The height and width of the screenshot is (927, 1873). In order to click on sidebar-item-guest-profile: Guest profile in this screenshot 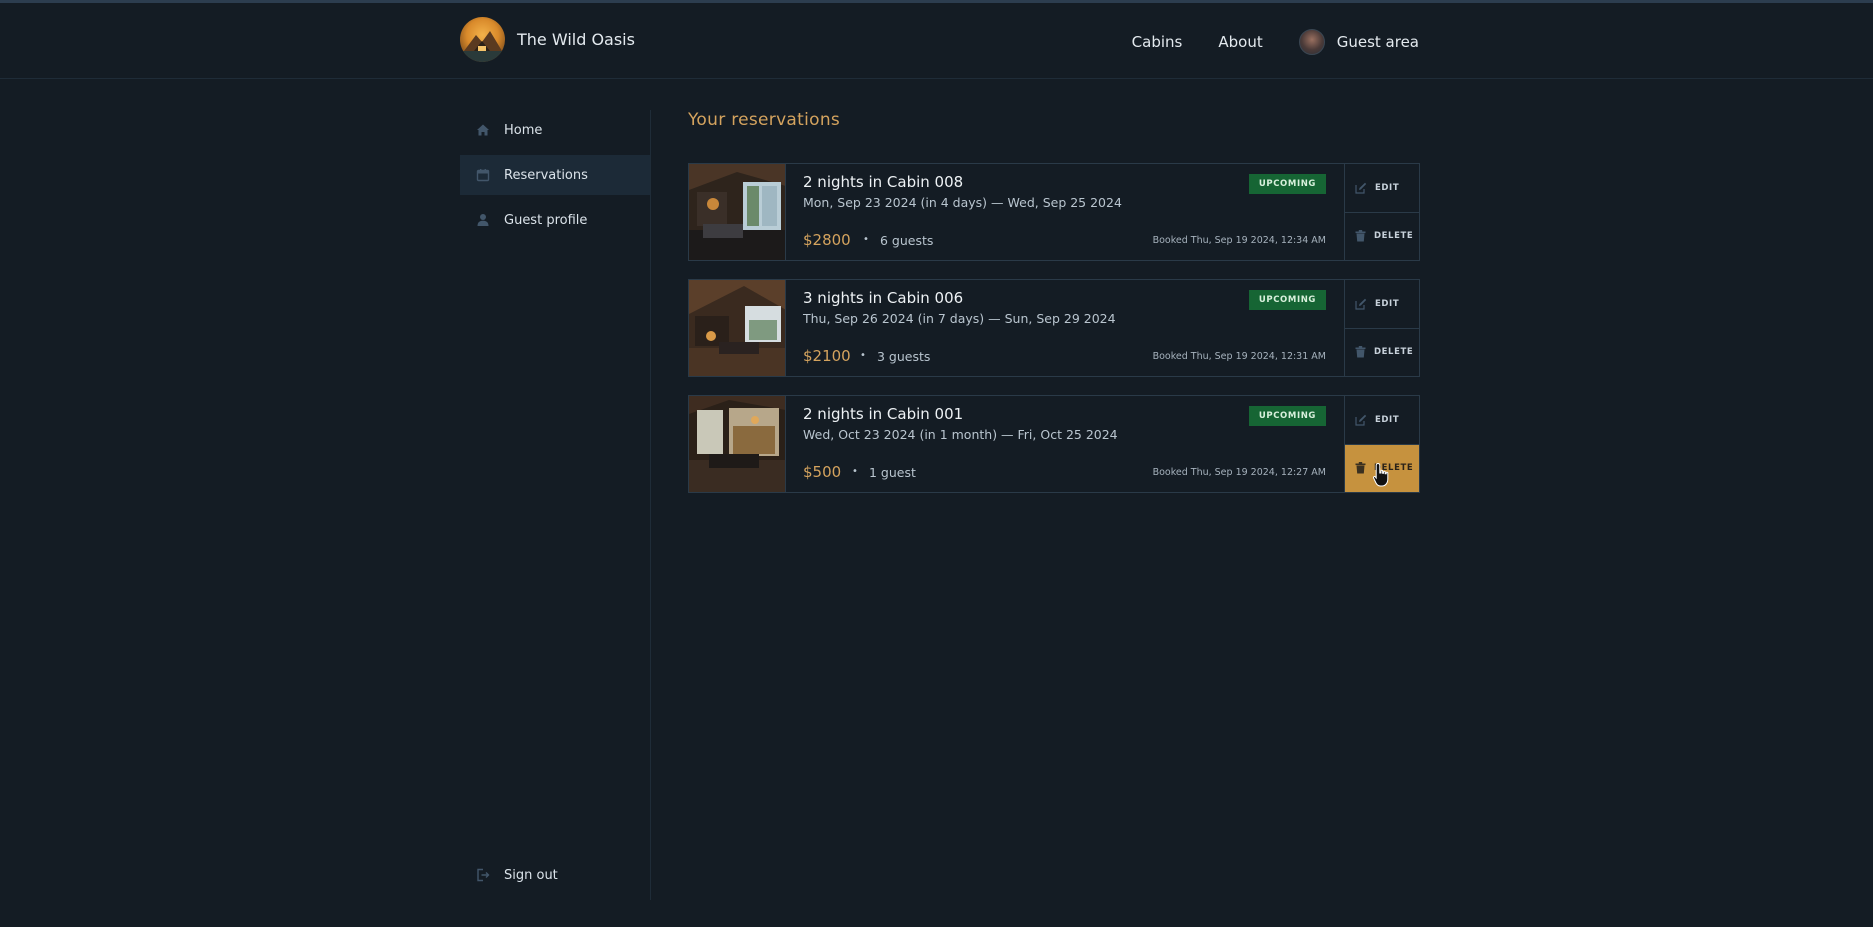, I will do `click(555, 220)`.